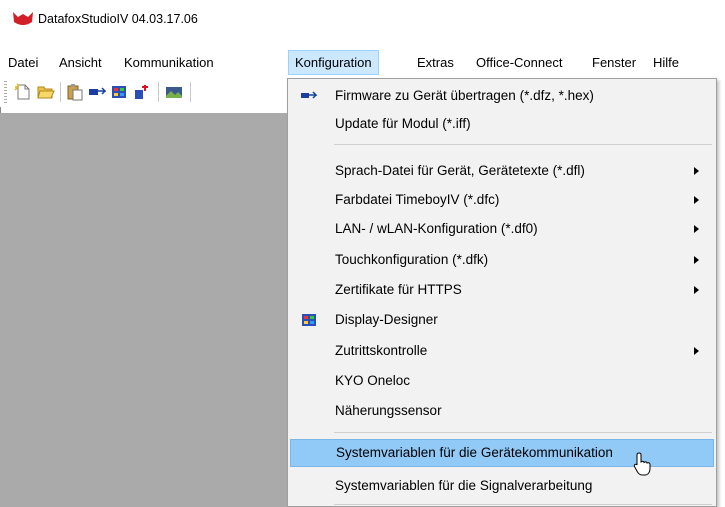 This screenshot has height=507, width=725. Describe the element at coordinates (502, 351) in the screenshot. I see `menu-item-zutrittskontrolle: Zutrittskontrolle` at that location.